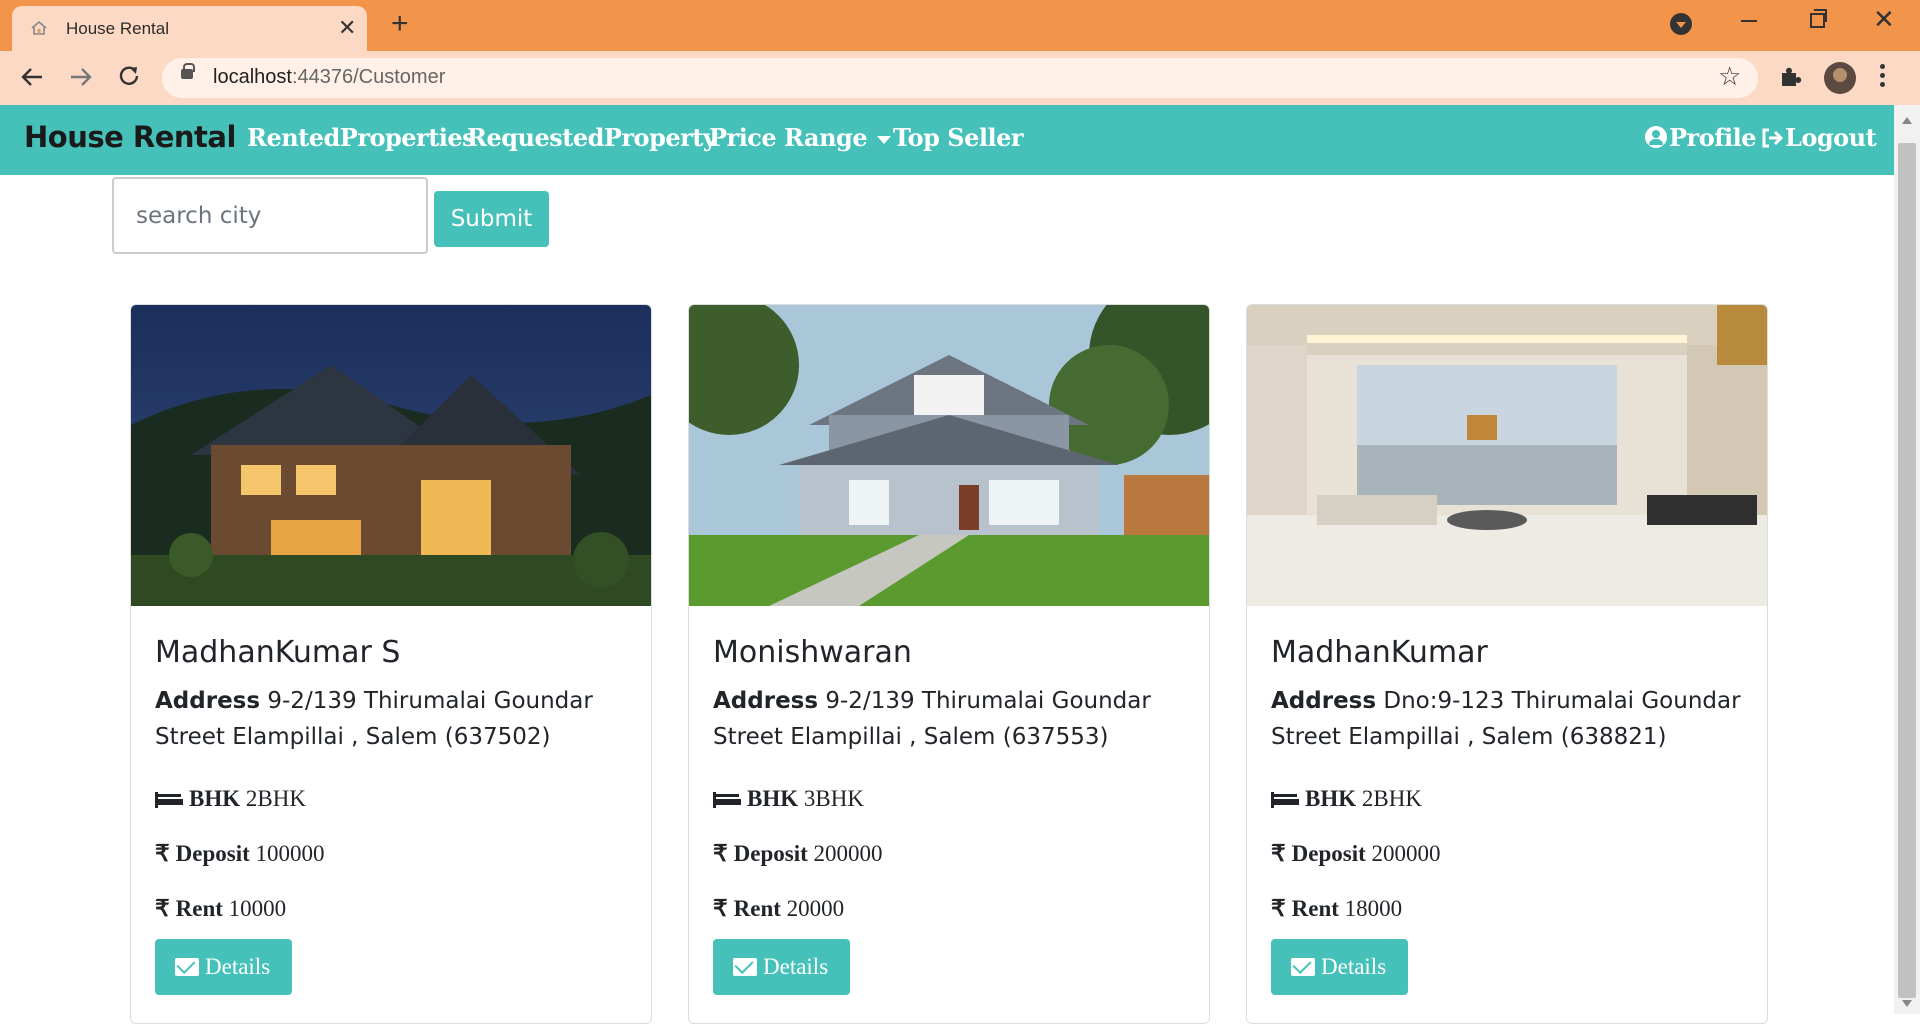 This screenshot has height=1024, width=1920. Describe the element at coordinates (592, 137) in the screenshot. I see `nav-requested-property: RequestedProperty` at that location.